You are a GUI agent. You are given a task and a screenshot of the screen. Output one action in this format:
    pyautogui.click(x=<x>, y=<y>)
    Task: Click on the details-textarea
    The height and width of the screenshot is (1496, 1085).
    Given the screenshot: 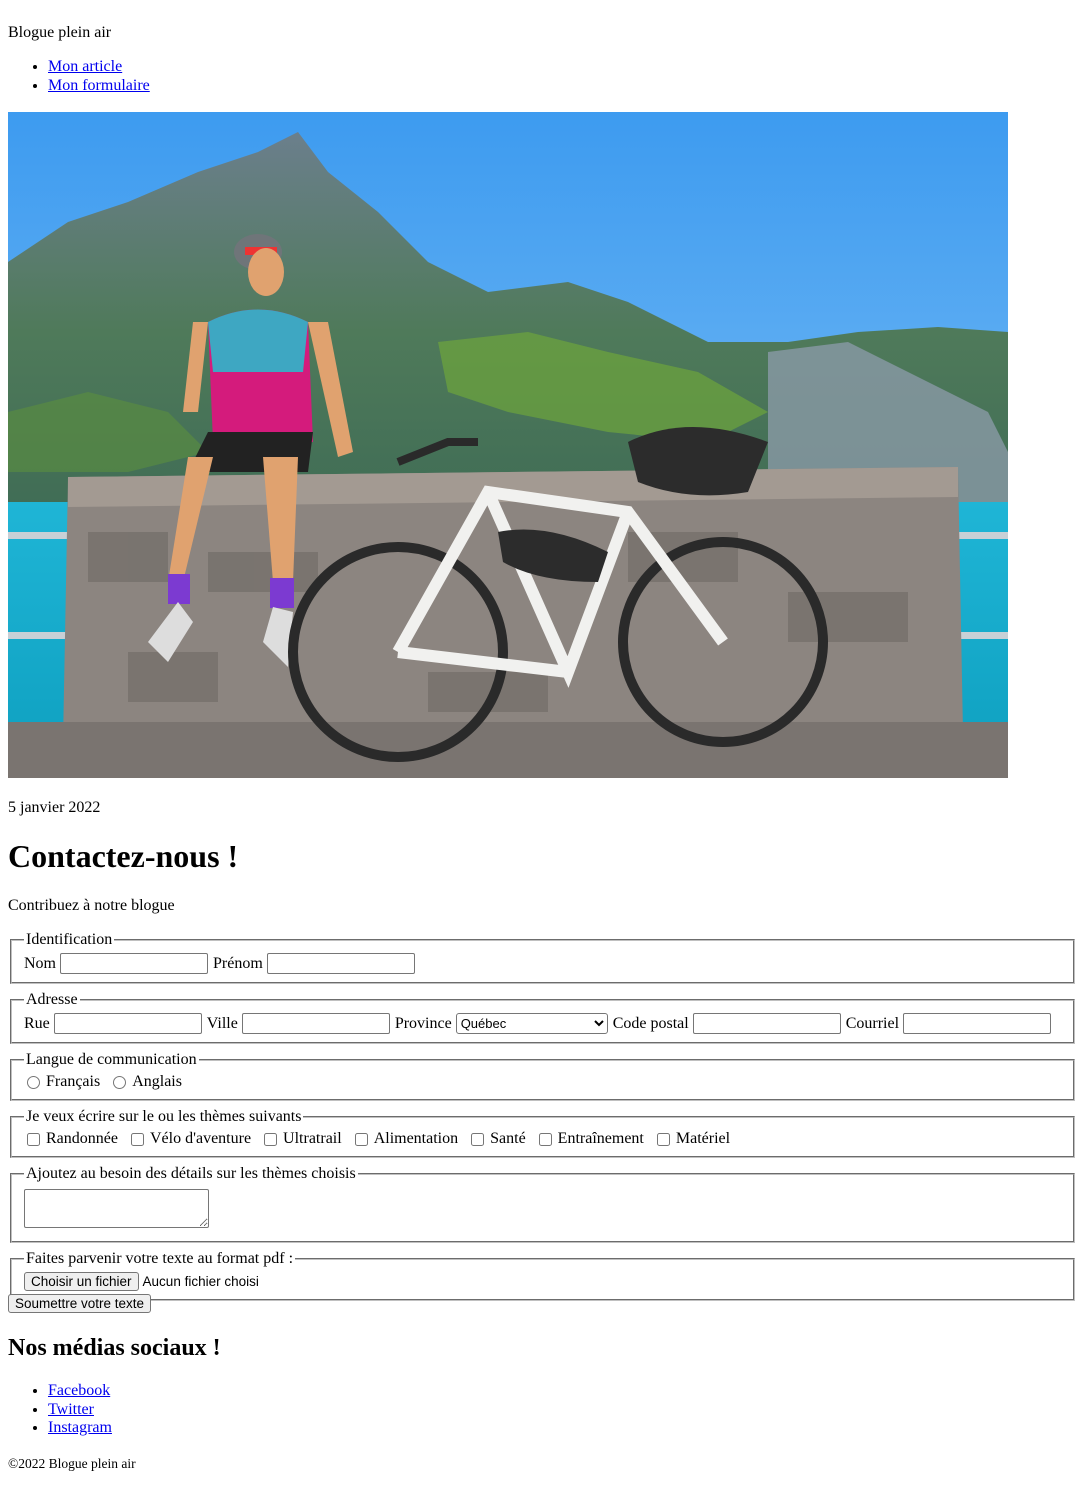 What is the action you would take?
    pyautogui.click(x=116, y=1208)
    